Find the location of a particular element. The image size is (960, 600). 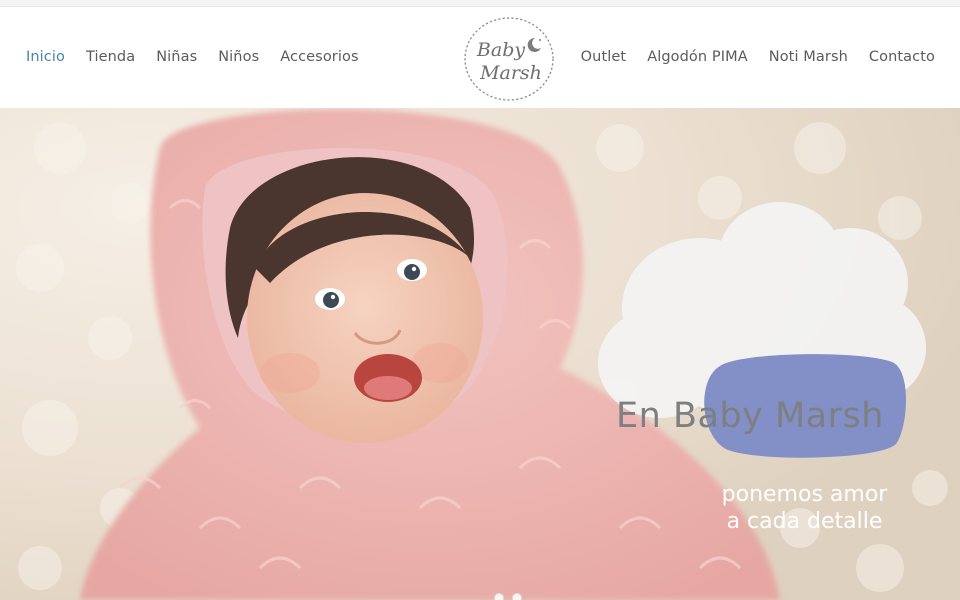

logo-line-2: Marsh is located at coordinates (510, 73).